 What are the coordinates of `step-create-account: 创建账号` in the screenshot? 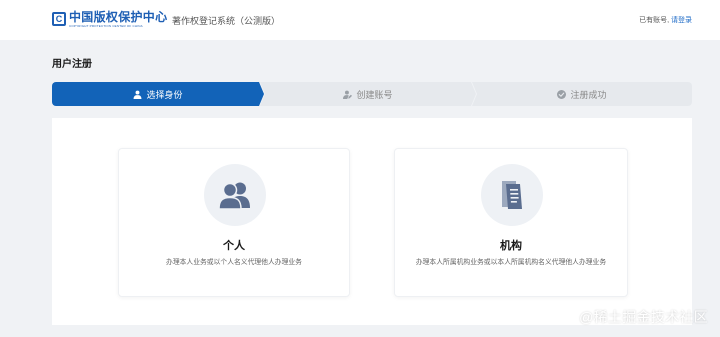 It's located at (368, 94).